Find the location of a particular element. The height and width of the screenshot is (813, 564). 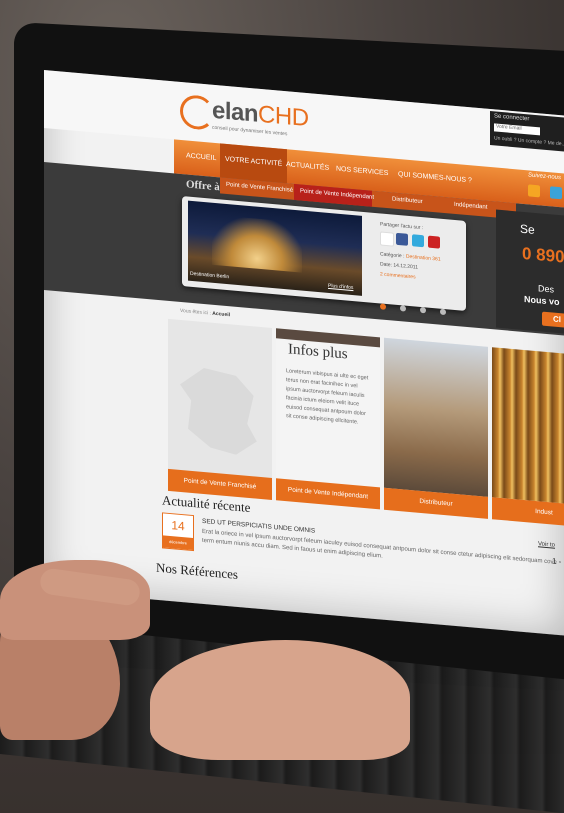

tile-label: Indust is located at coordinates (528, 513).